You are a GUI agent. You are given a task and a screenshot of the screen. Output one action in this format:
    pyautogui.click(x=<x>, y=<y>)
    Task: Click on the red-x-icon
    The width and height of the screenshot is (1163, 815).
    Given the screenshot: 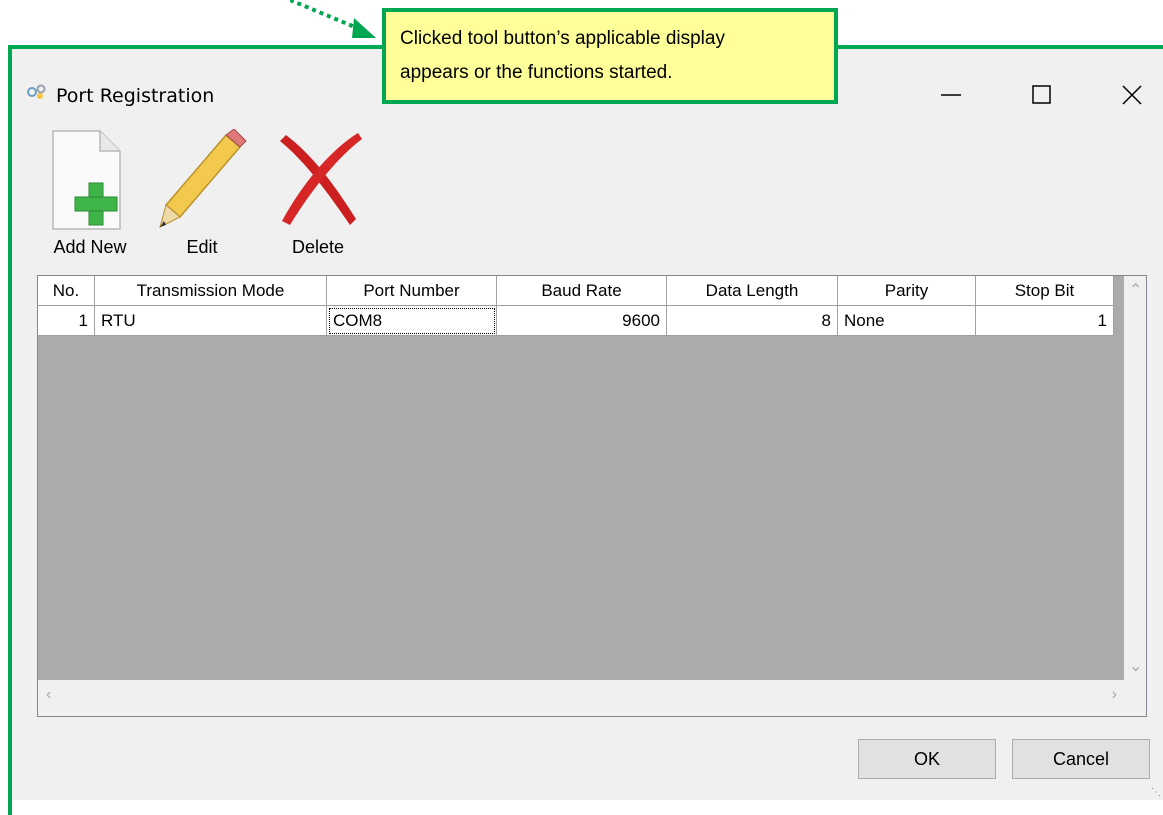 What is the action you would take?
    pyautogui.click(x=321, y=179)
    